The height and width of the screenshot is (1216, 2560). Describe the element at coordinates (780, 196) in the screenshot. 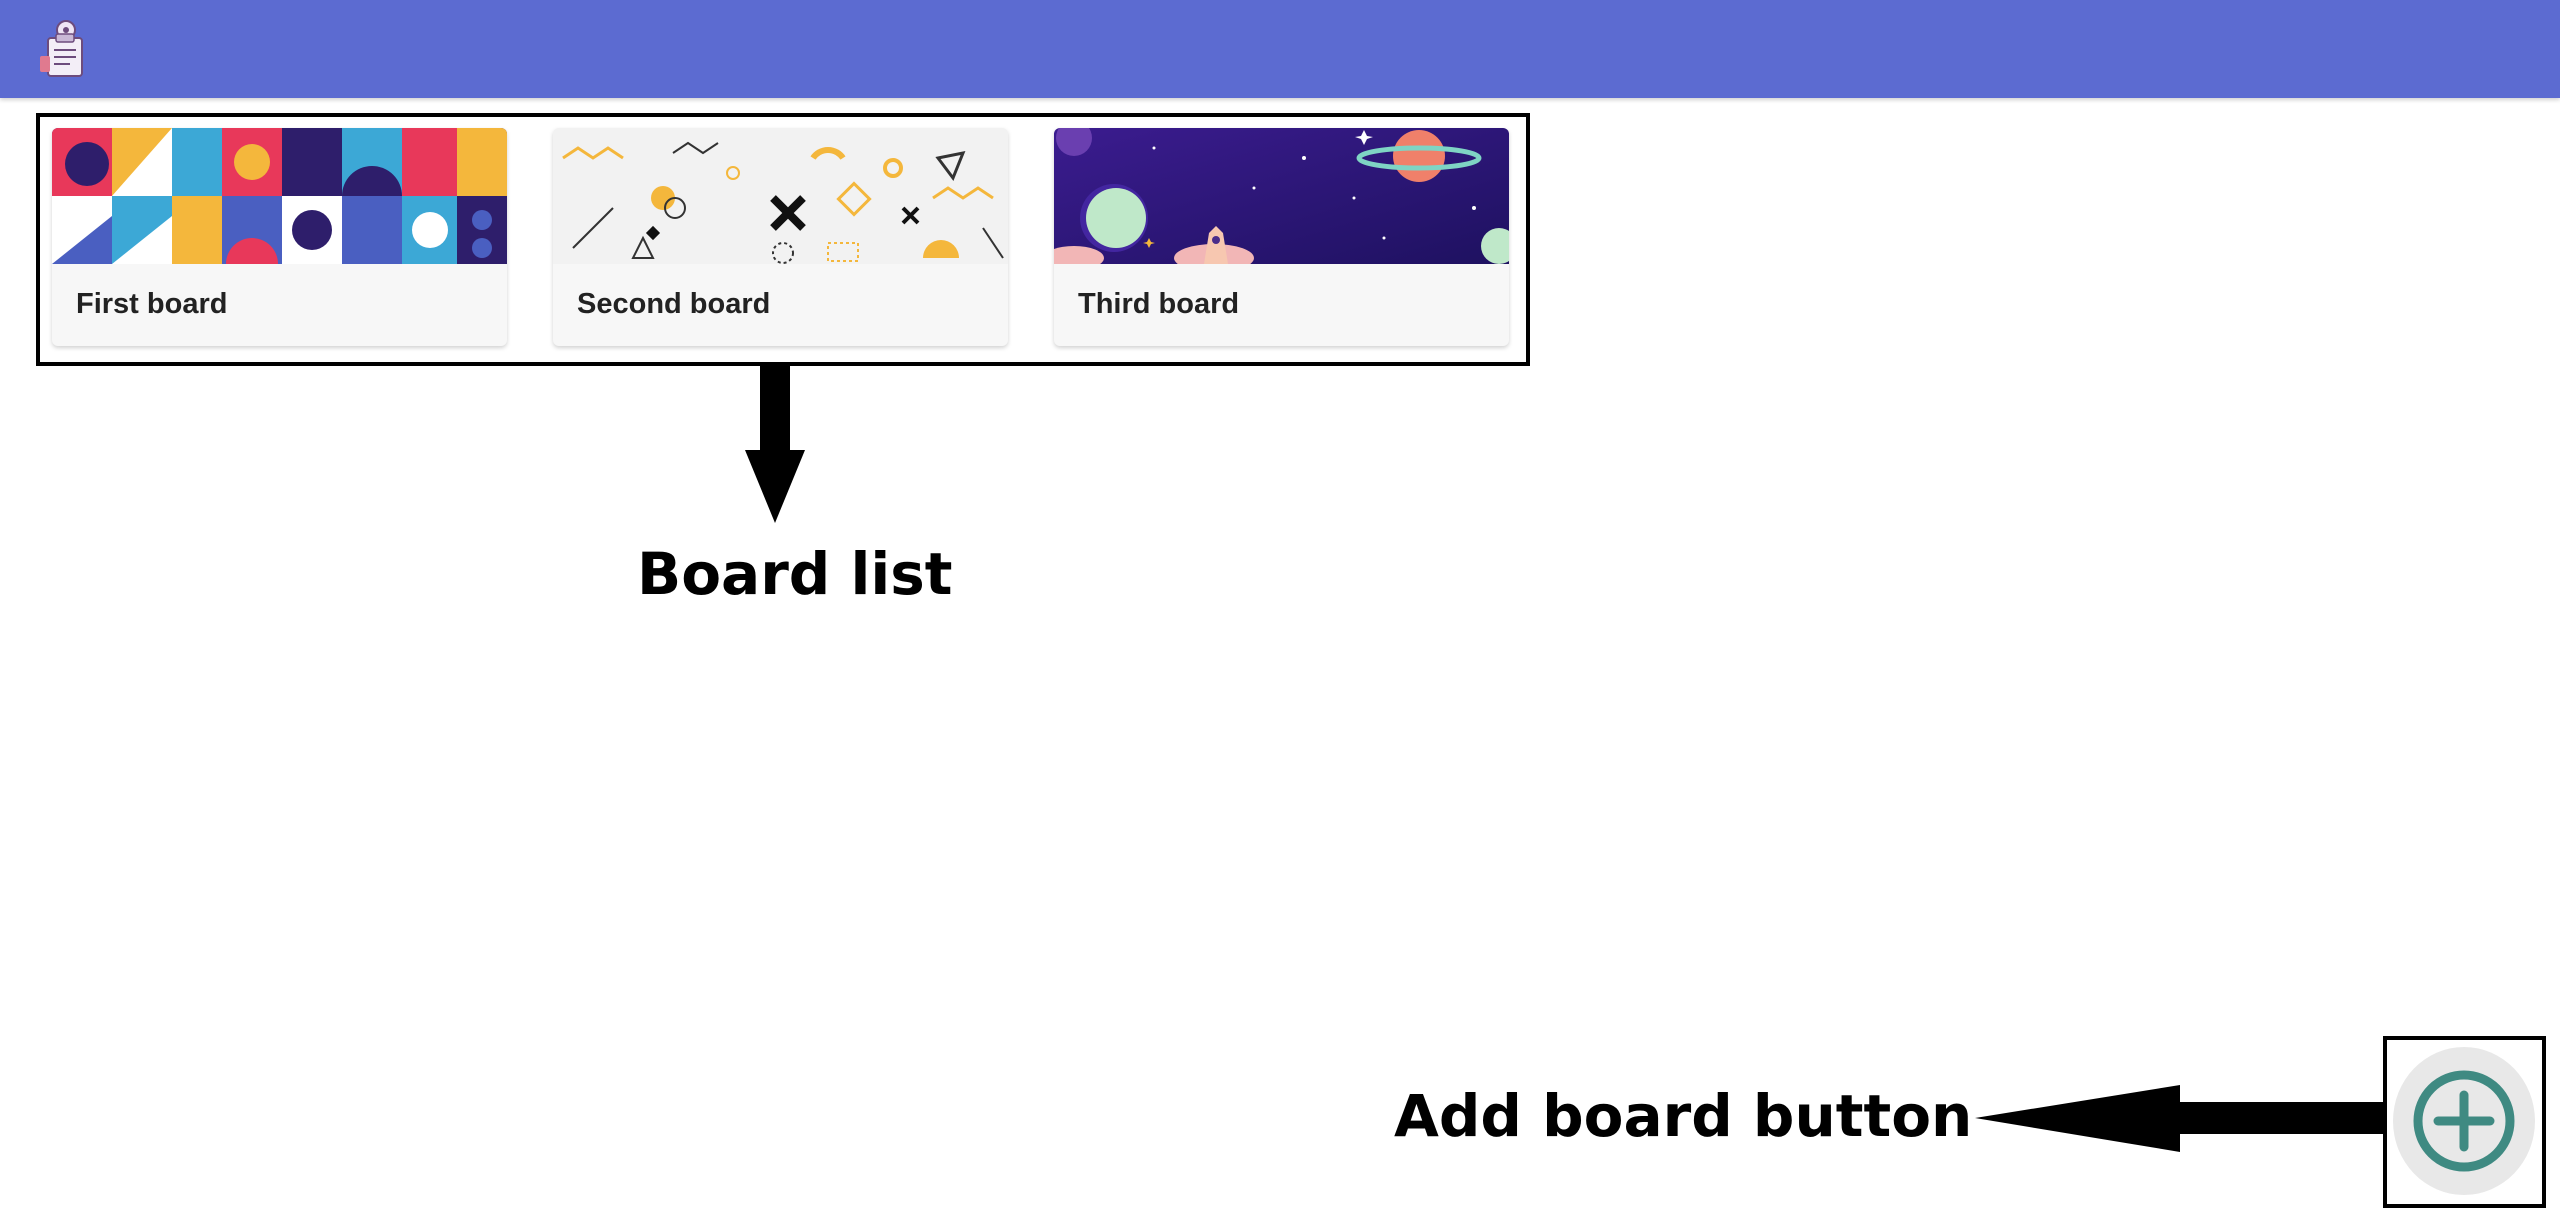

I see `board-cover-memphis` at that location.